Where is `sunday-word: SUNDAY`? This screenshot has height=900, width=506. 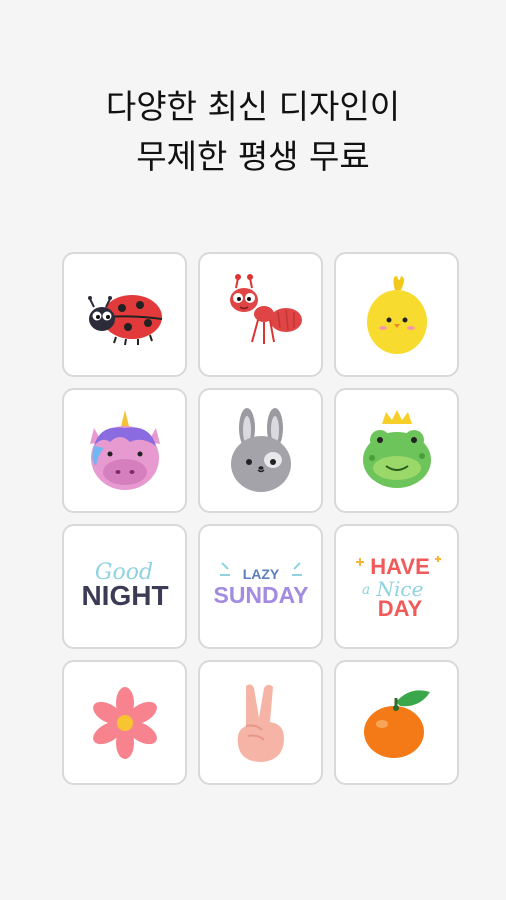 sunday-word: SUNDAY is located at coordinates (260, 595).